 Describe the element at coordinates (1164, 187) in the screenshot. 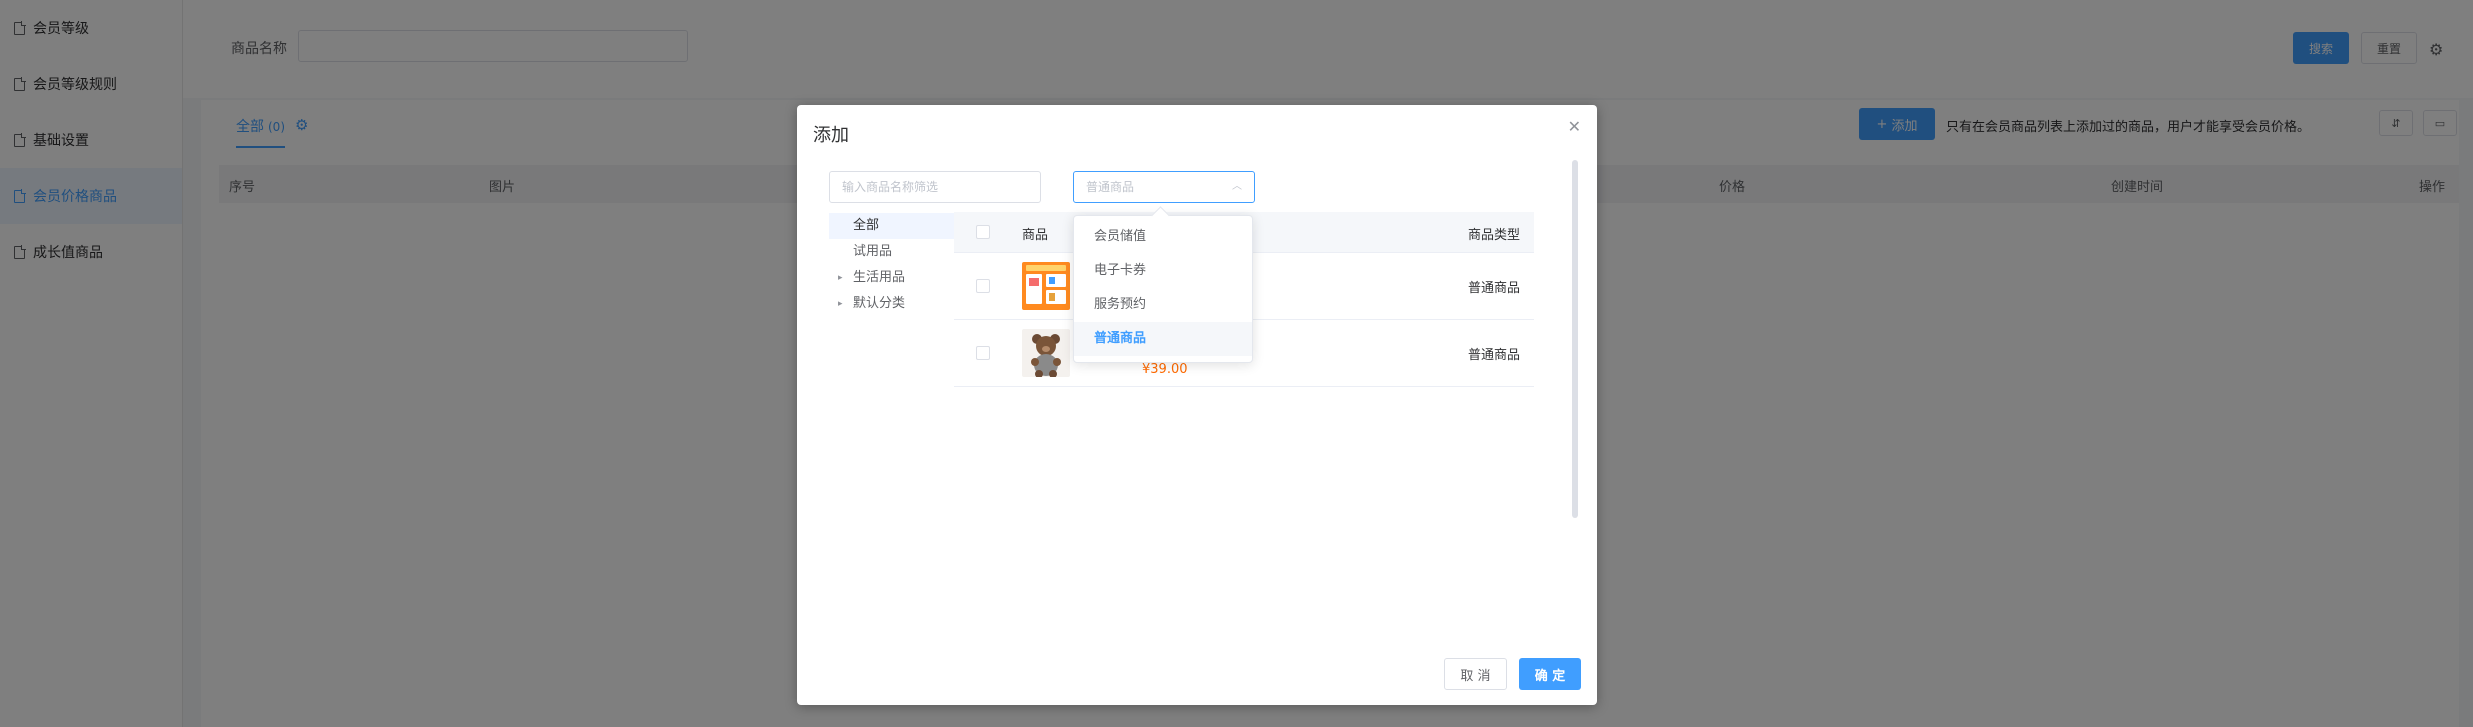

I see `goods-type-select: 普通商品 ︿` at that location.